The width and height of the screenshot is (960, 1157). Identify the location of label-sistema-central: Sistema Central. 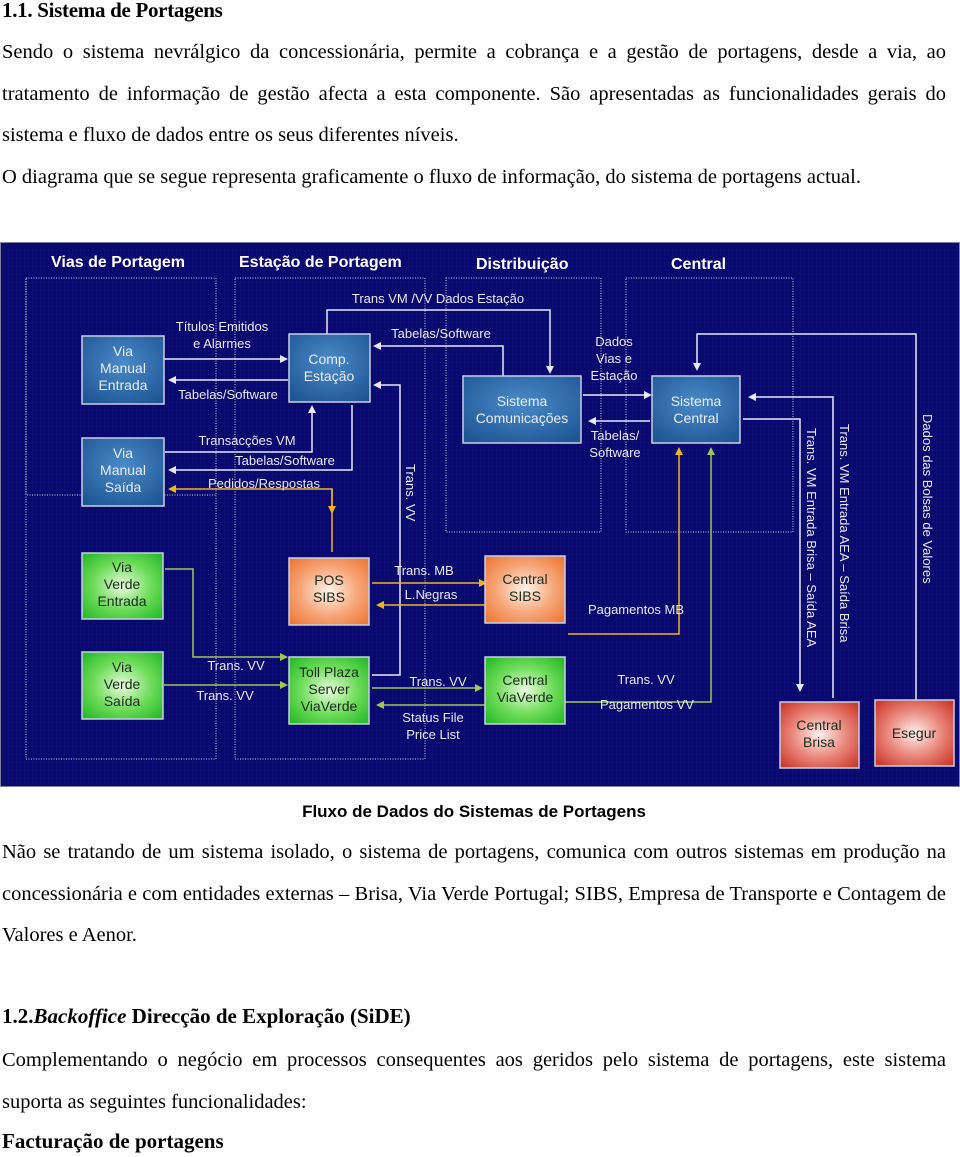
(696, 409).